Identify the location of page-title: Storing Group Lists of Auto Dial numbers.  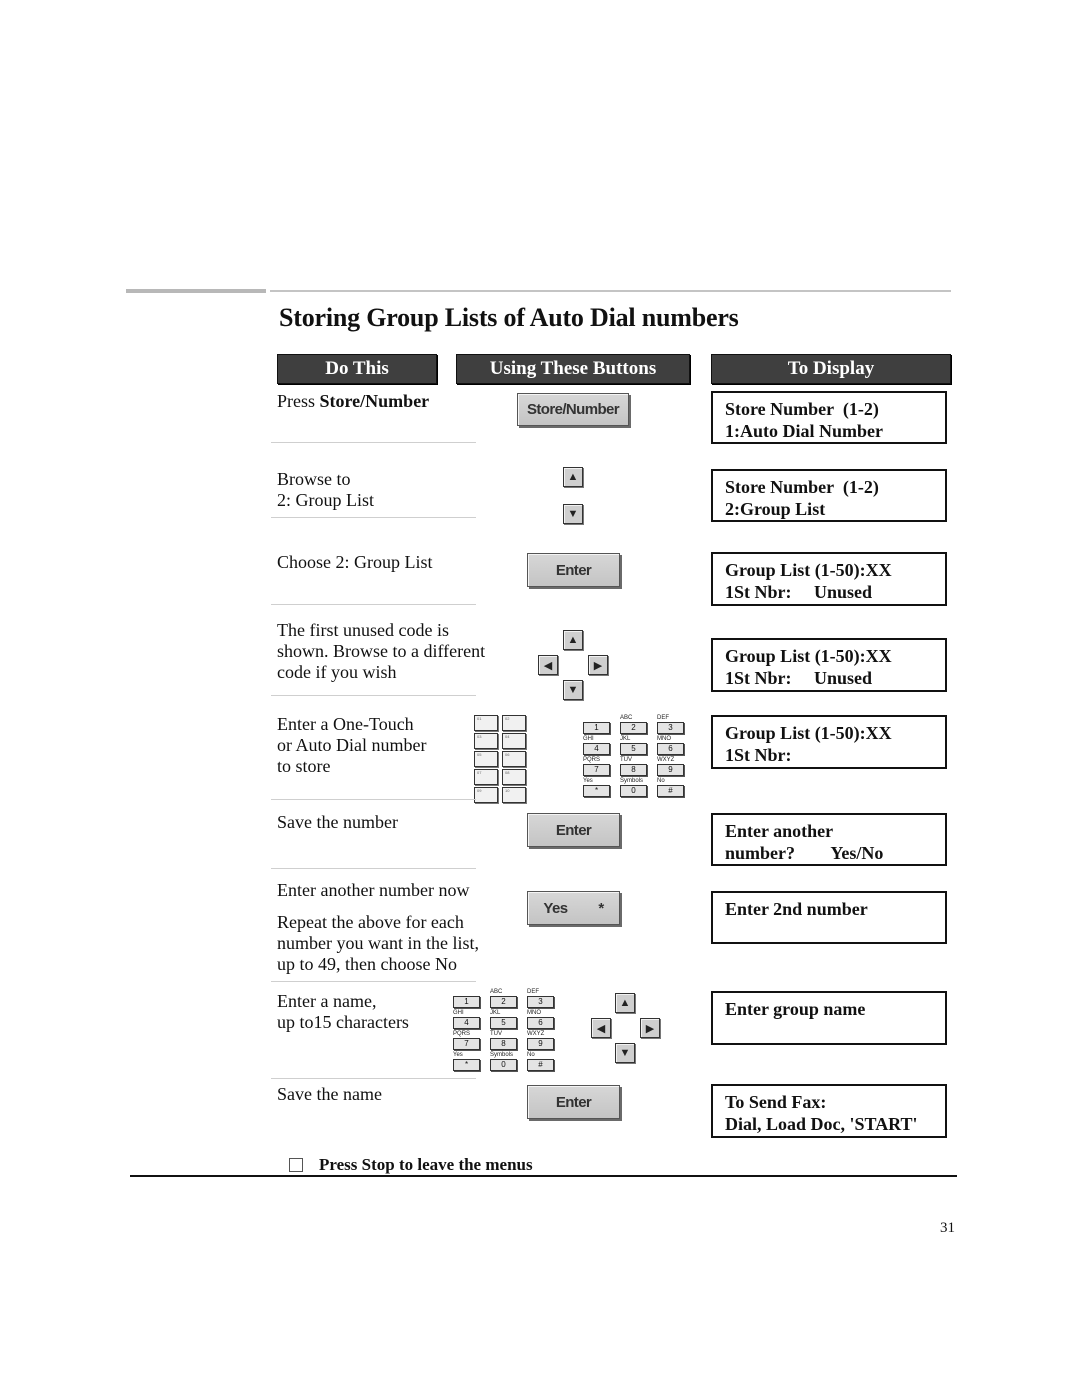
(509, 317).